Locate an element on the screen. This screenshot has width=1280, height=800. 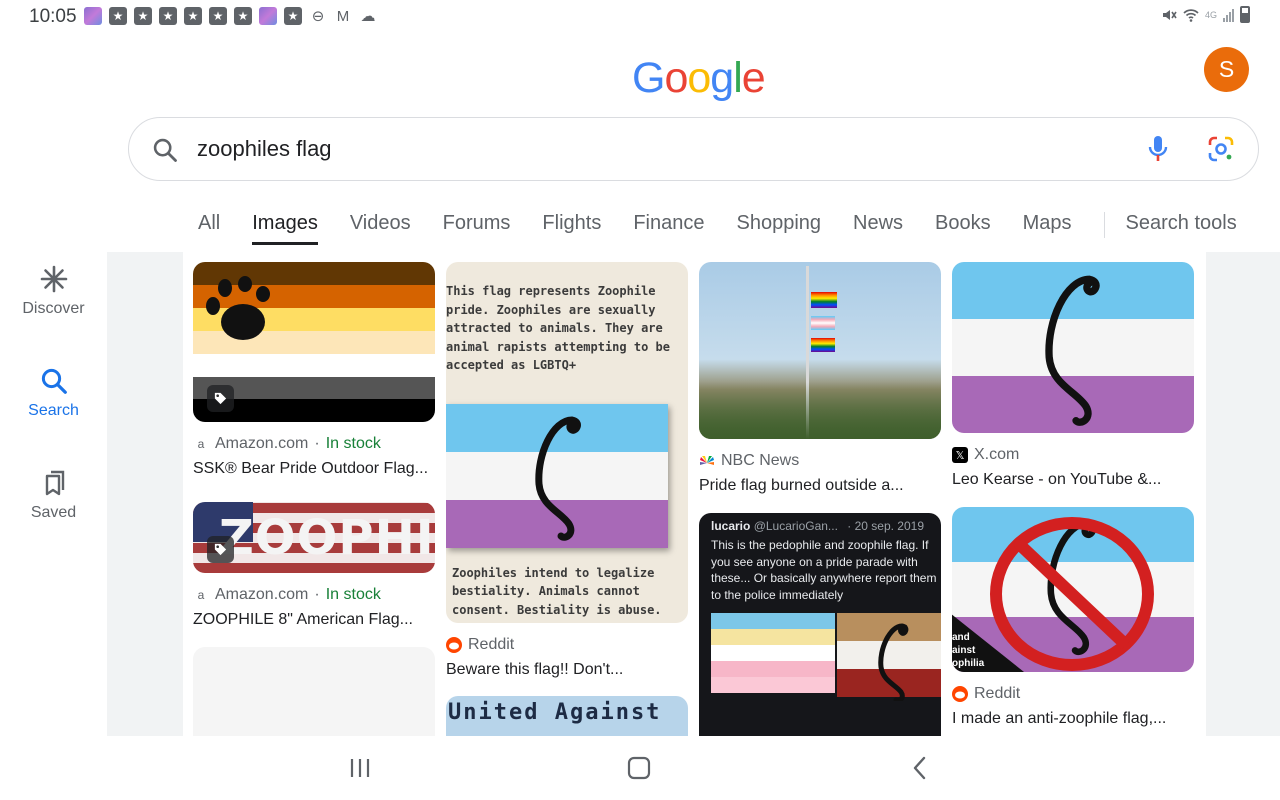
search-input: zoophiles flag is located at coordinates (264, 149).